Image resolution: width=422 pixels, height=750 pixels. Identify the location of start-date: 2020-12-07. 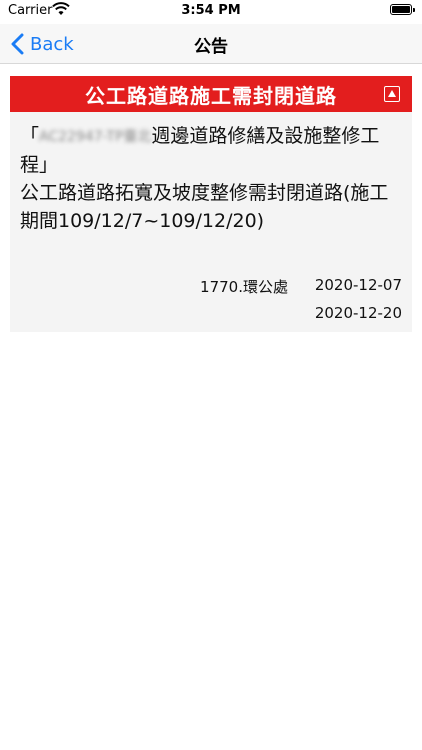
(358, 285).